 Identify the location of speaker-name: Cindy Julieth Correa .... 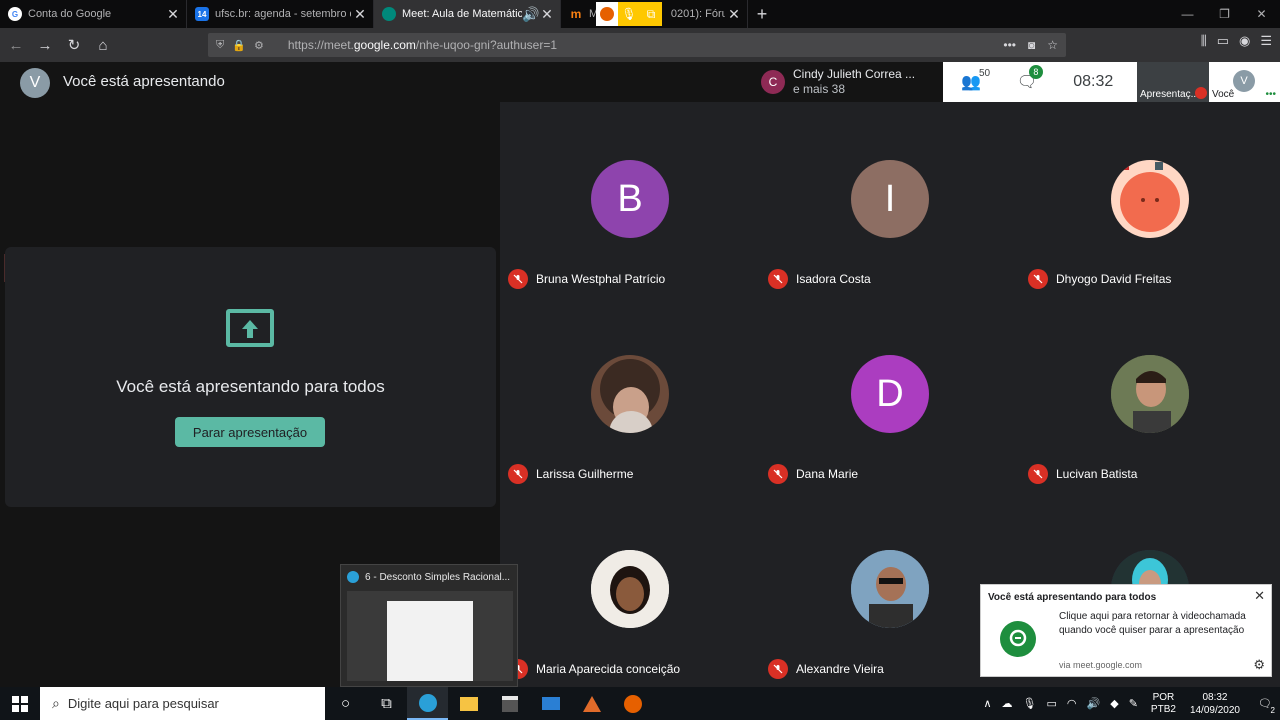
(854, 74).